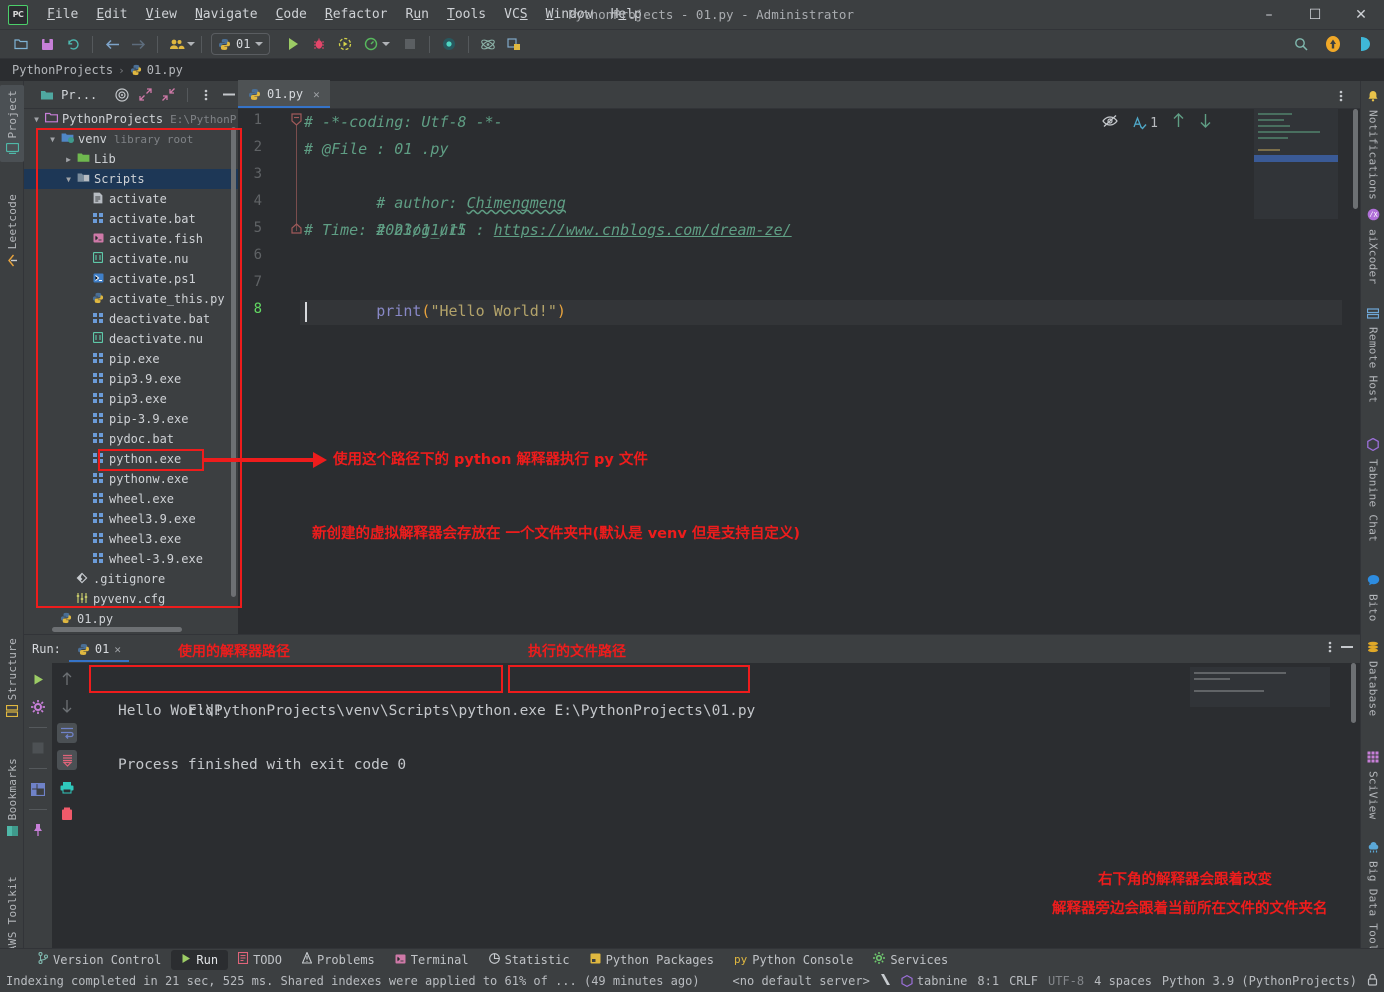  What do you see at coordinates (652, 960) in the screenshot?
I see `bottom-tab-python-packages: Python Packages` at bounding box center [652, 960].